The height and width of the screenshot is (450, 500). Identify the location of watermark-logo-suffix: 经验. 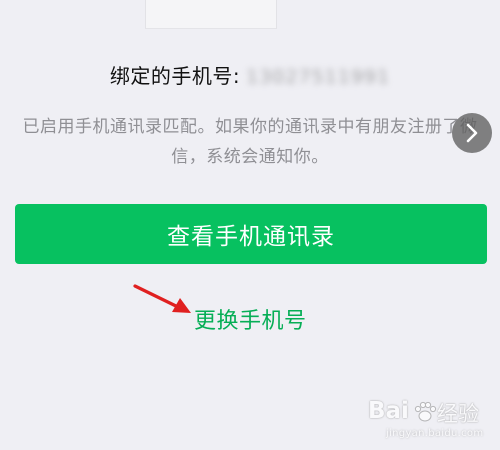
(458, 414).